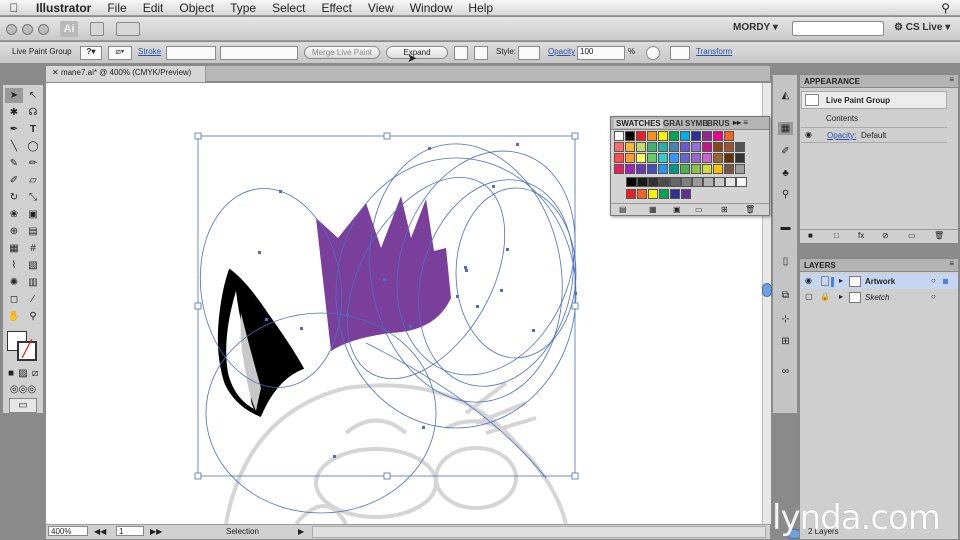 This screenshot has height=540, width=960. What do you see at coordinates (785, 261) in the screenshot?
I see `document-info-icon: ▯` at bounding box center [785, 261].